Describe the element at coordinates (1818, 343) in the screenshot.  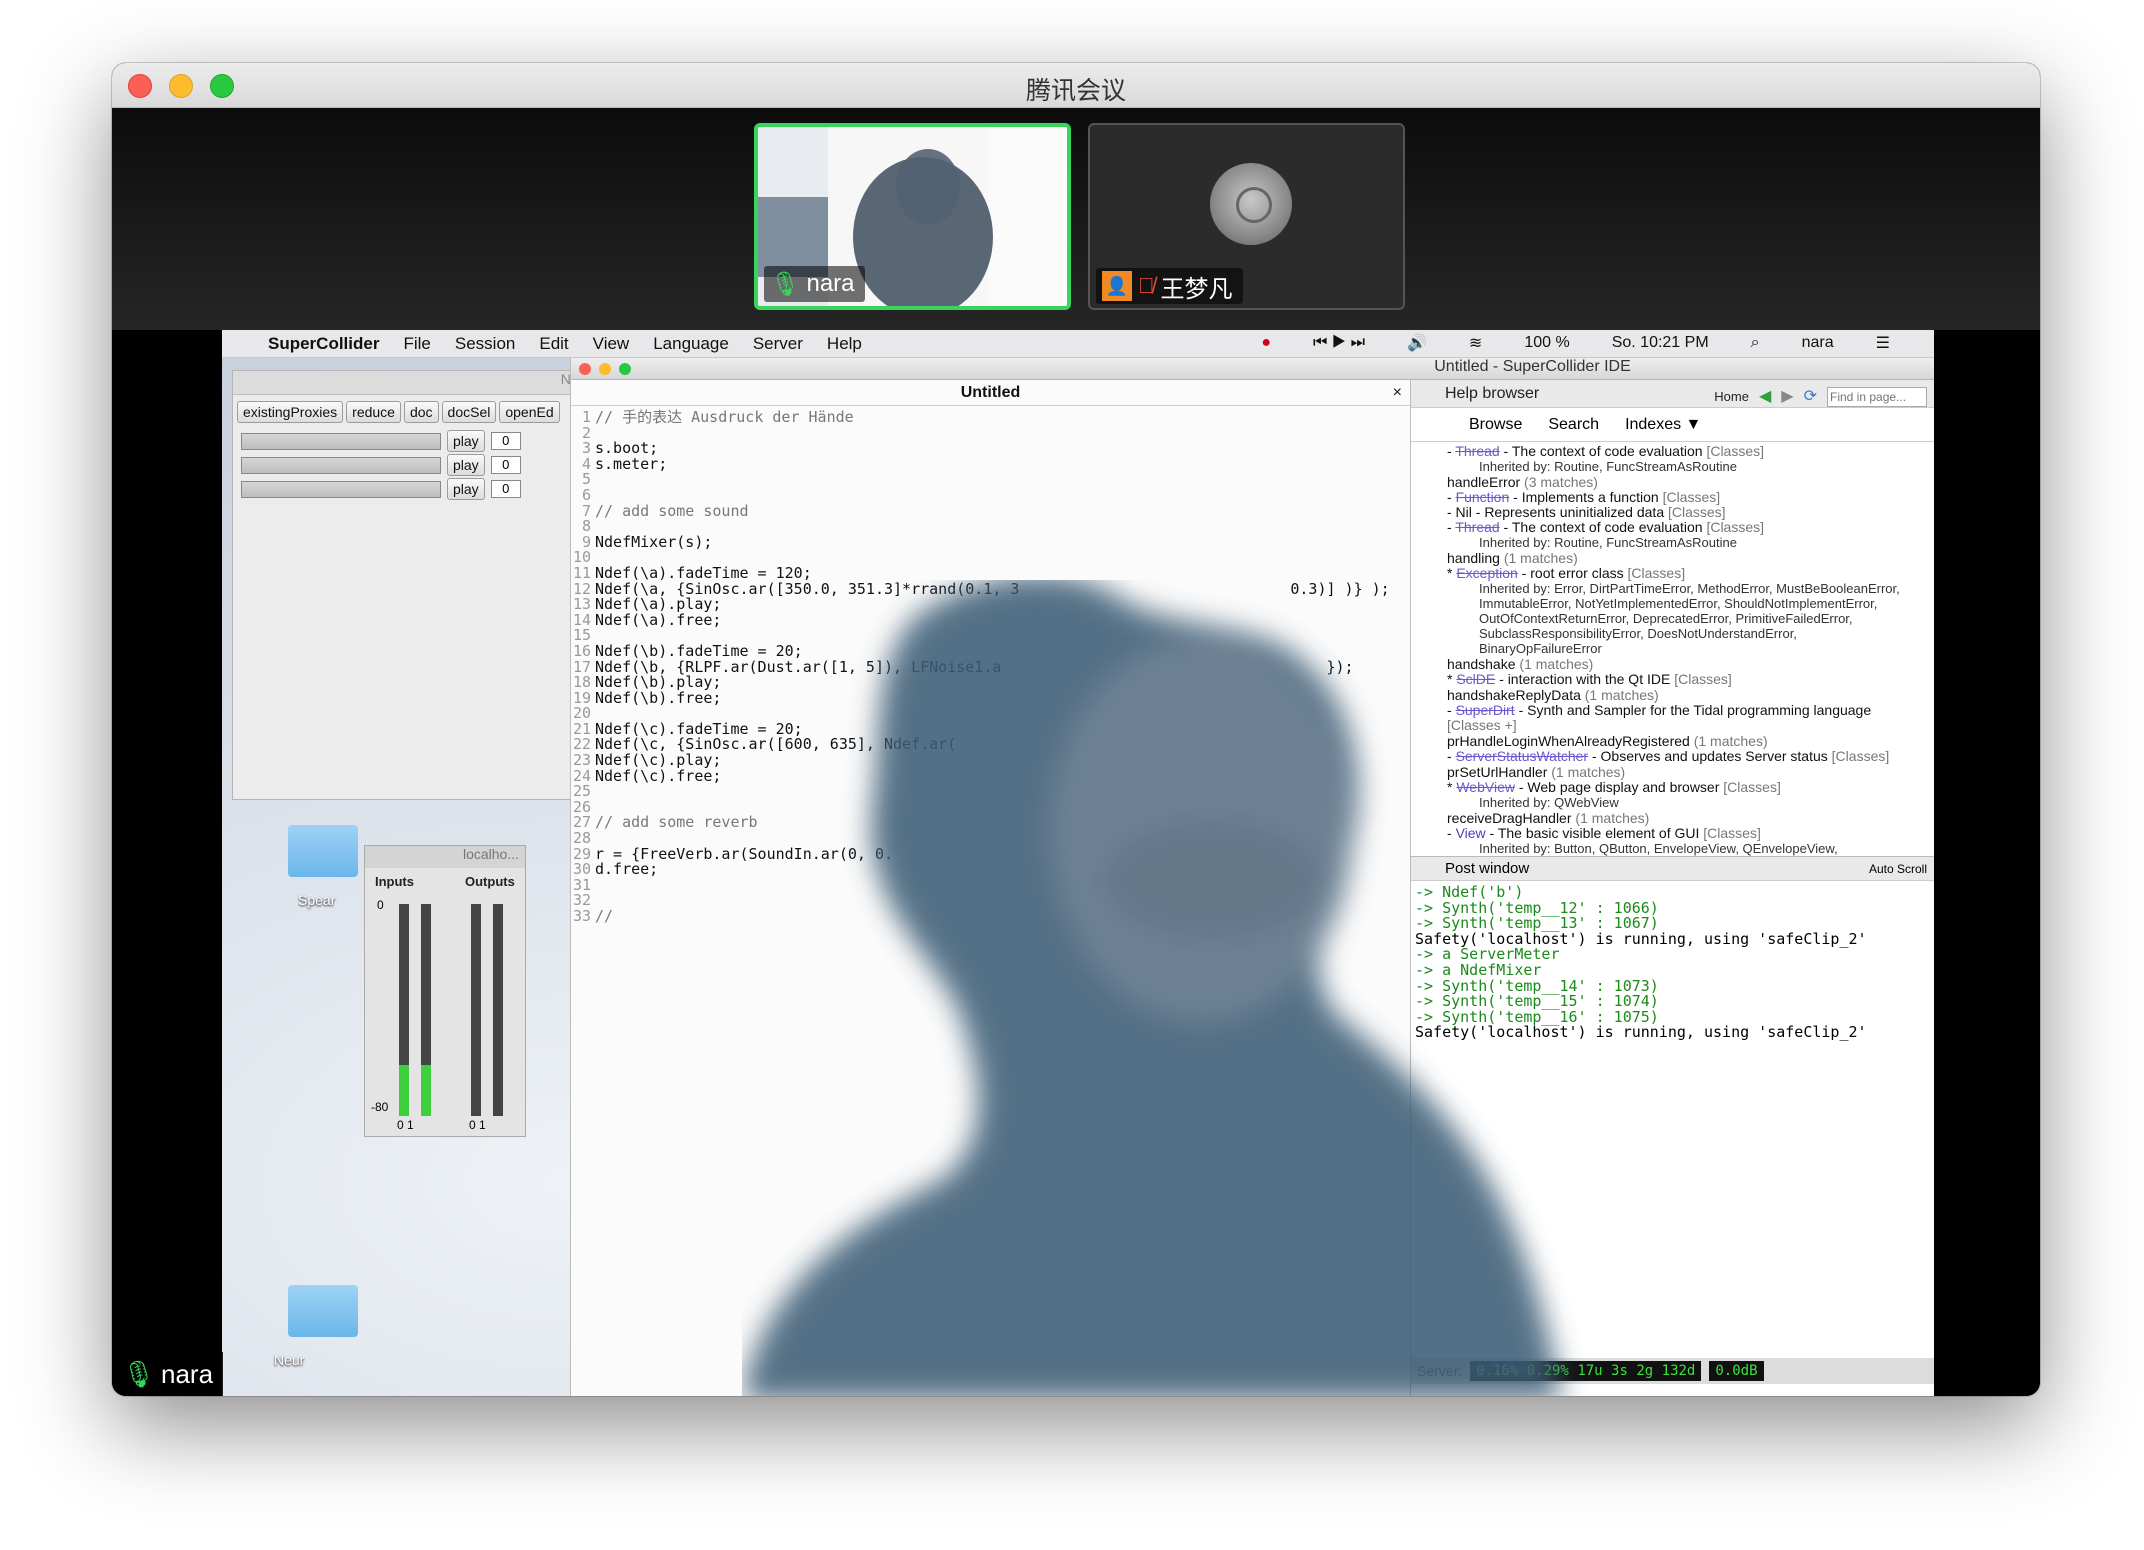
I see `user-menu: nara` at that location.